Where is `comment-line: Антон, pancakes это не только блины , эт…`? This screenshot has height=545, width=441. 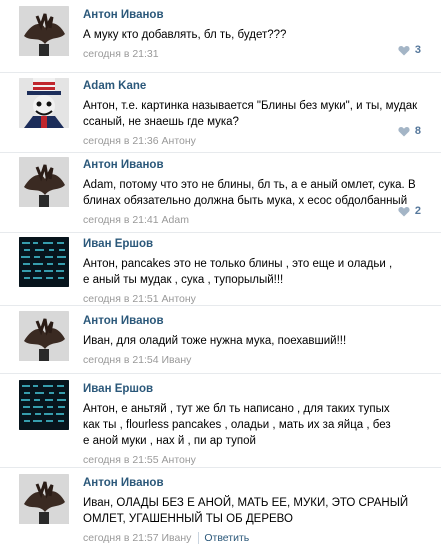 comment-line: Антон, pancakes это не только блины , эт… is located at coordinates (238, 264).